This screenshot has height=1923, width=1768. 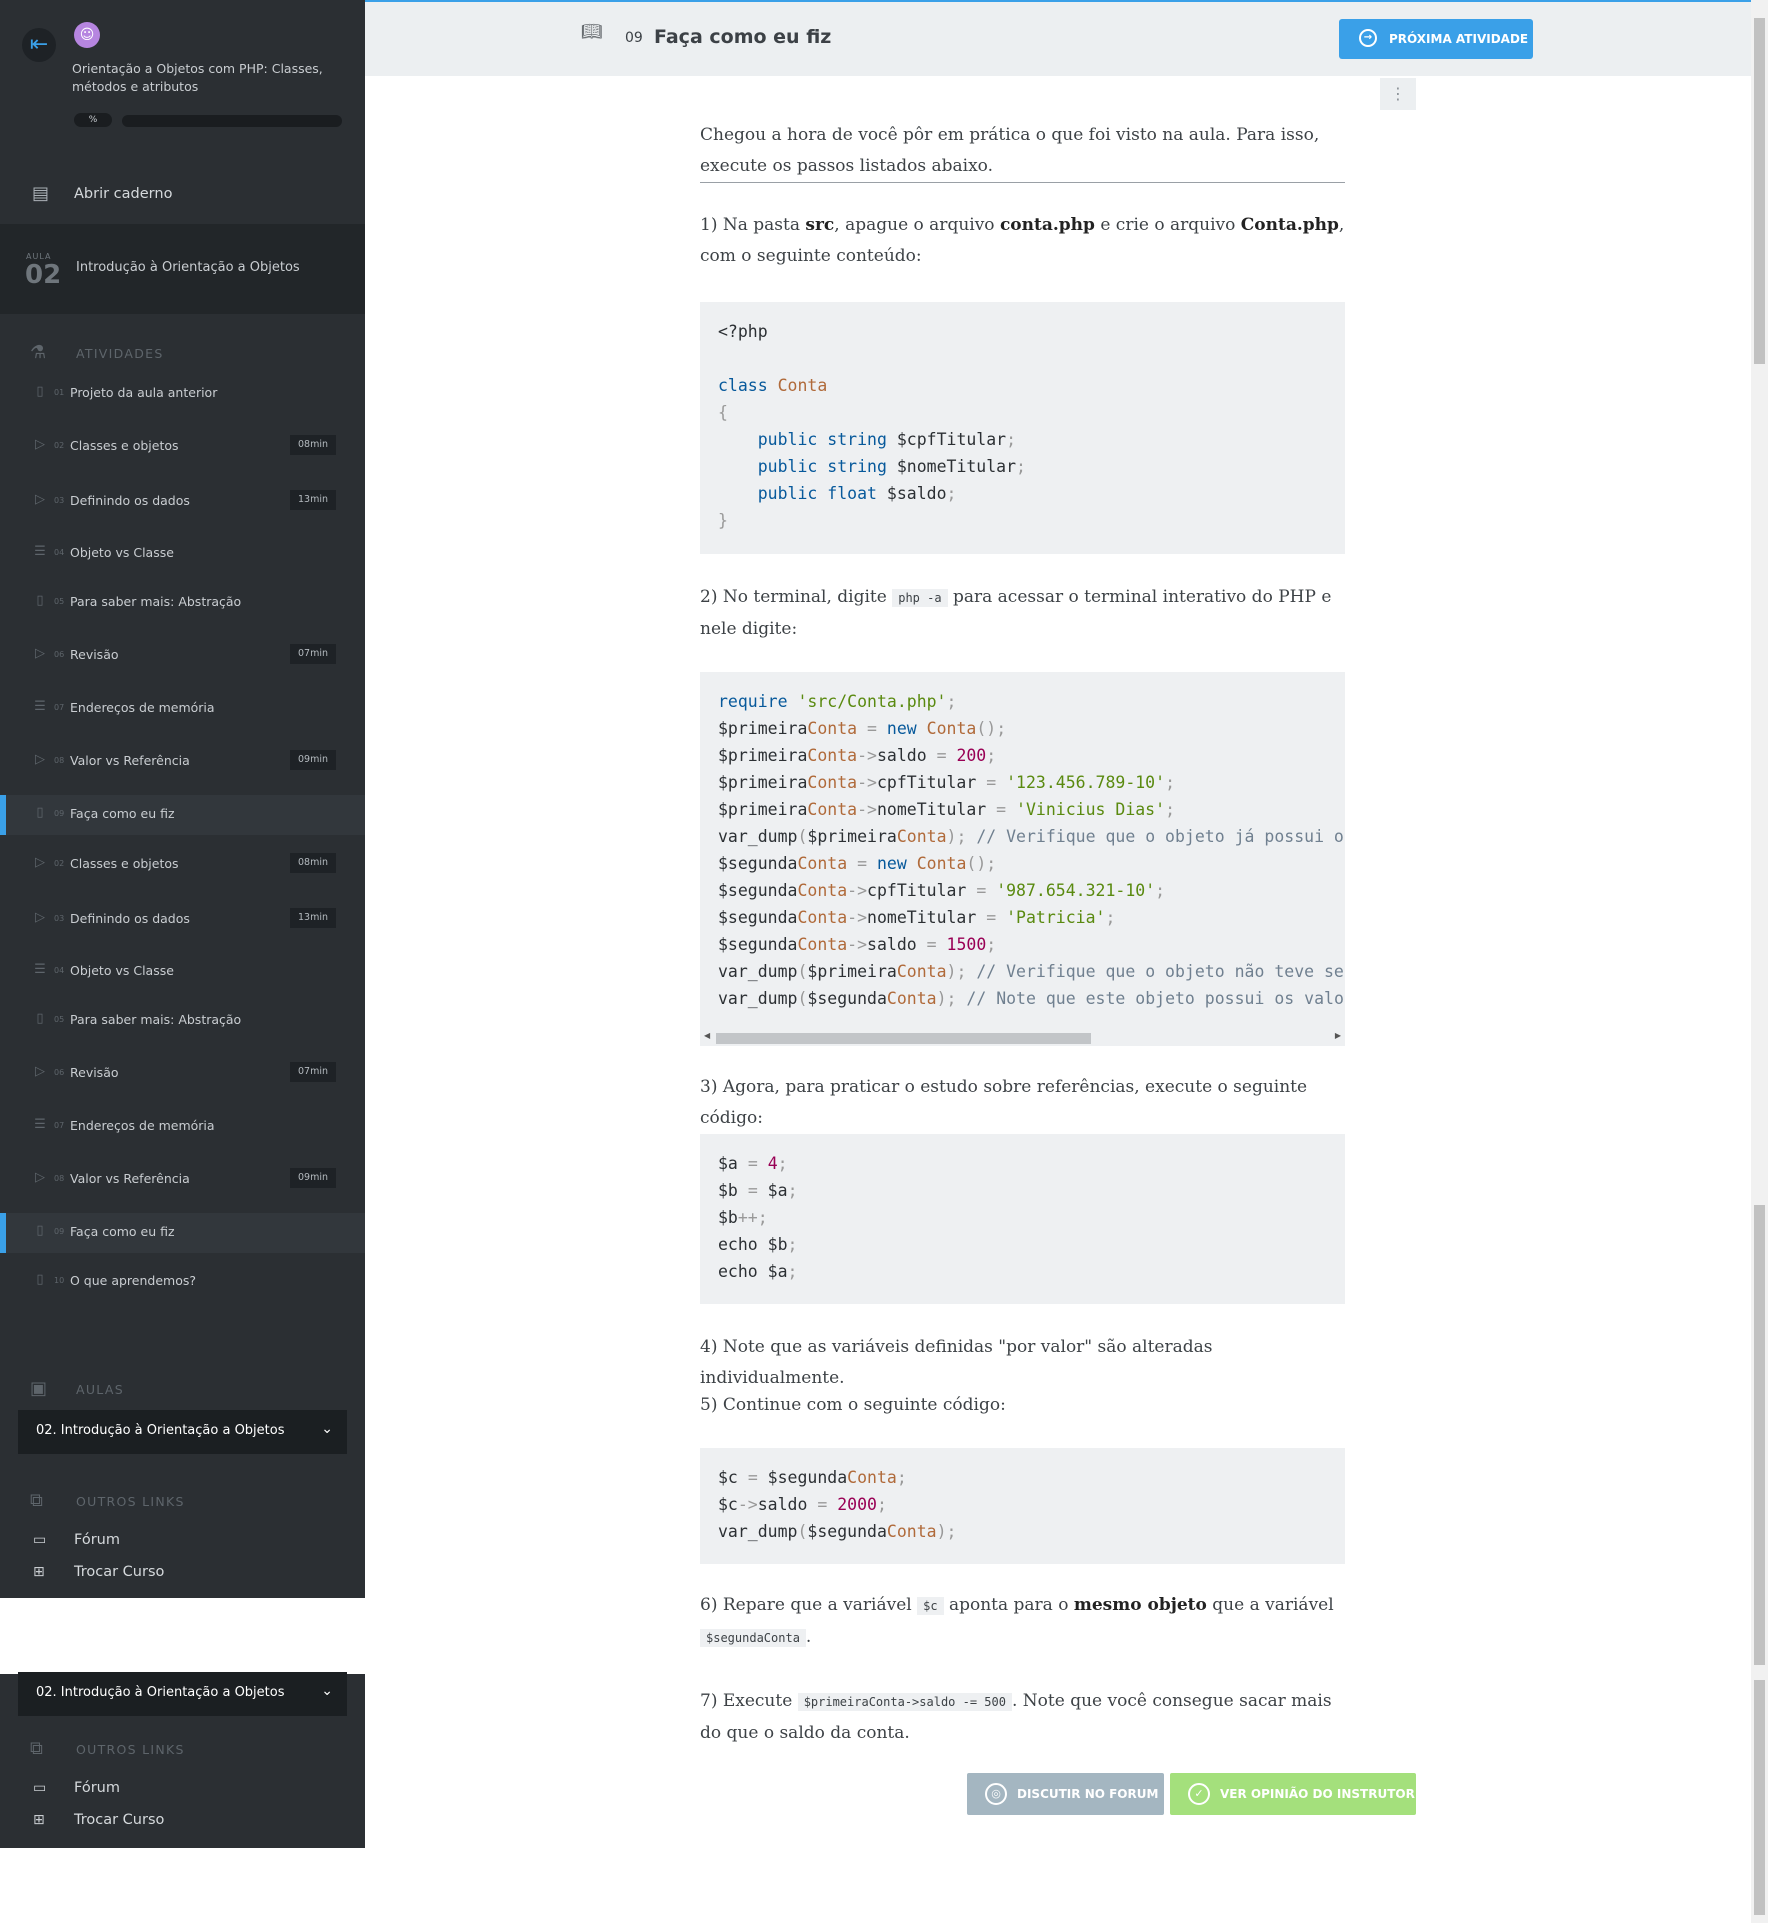 I want to click on activity-label: Classes e objetos, so click(x=124, y=445).